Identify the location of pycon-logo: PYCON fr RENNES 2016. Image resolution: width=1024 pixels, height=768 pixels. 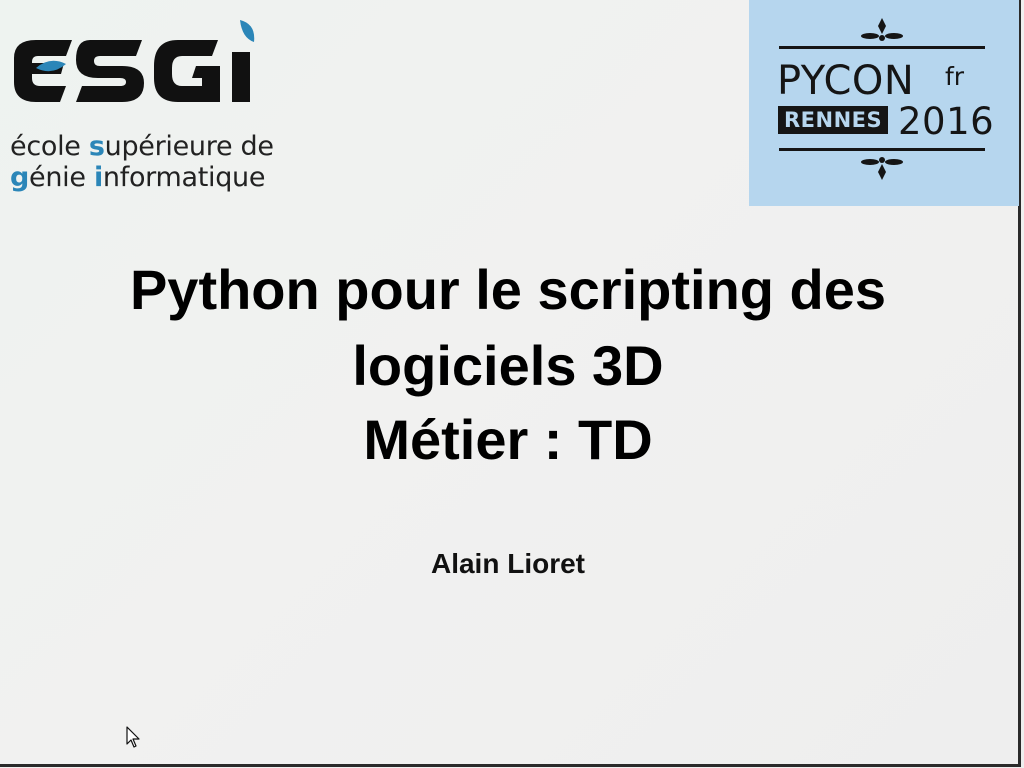
(884, 103).